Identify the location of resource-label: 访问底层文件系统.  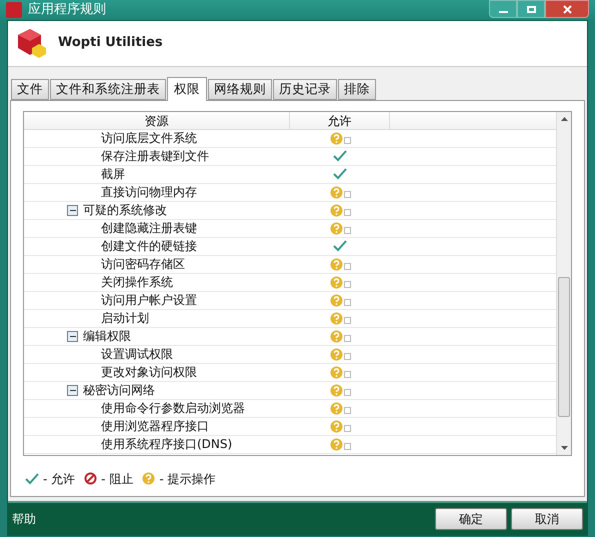
(149, 139).